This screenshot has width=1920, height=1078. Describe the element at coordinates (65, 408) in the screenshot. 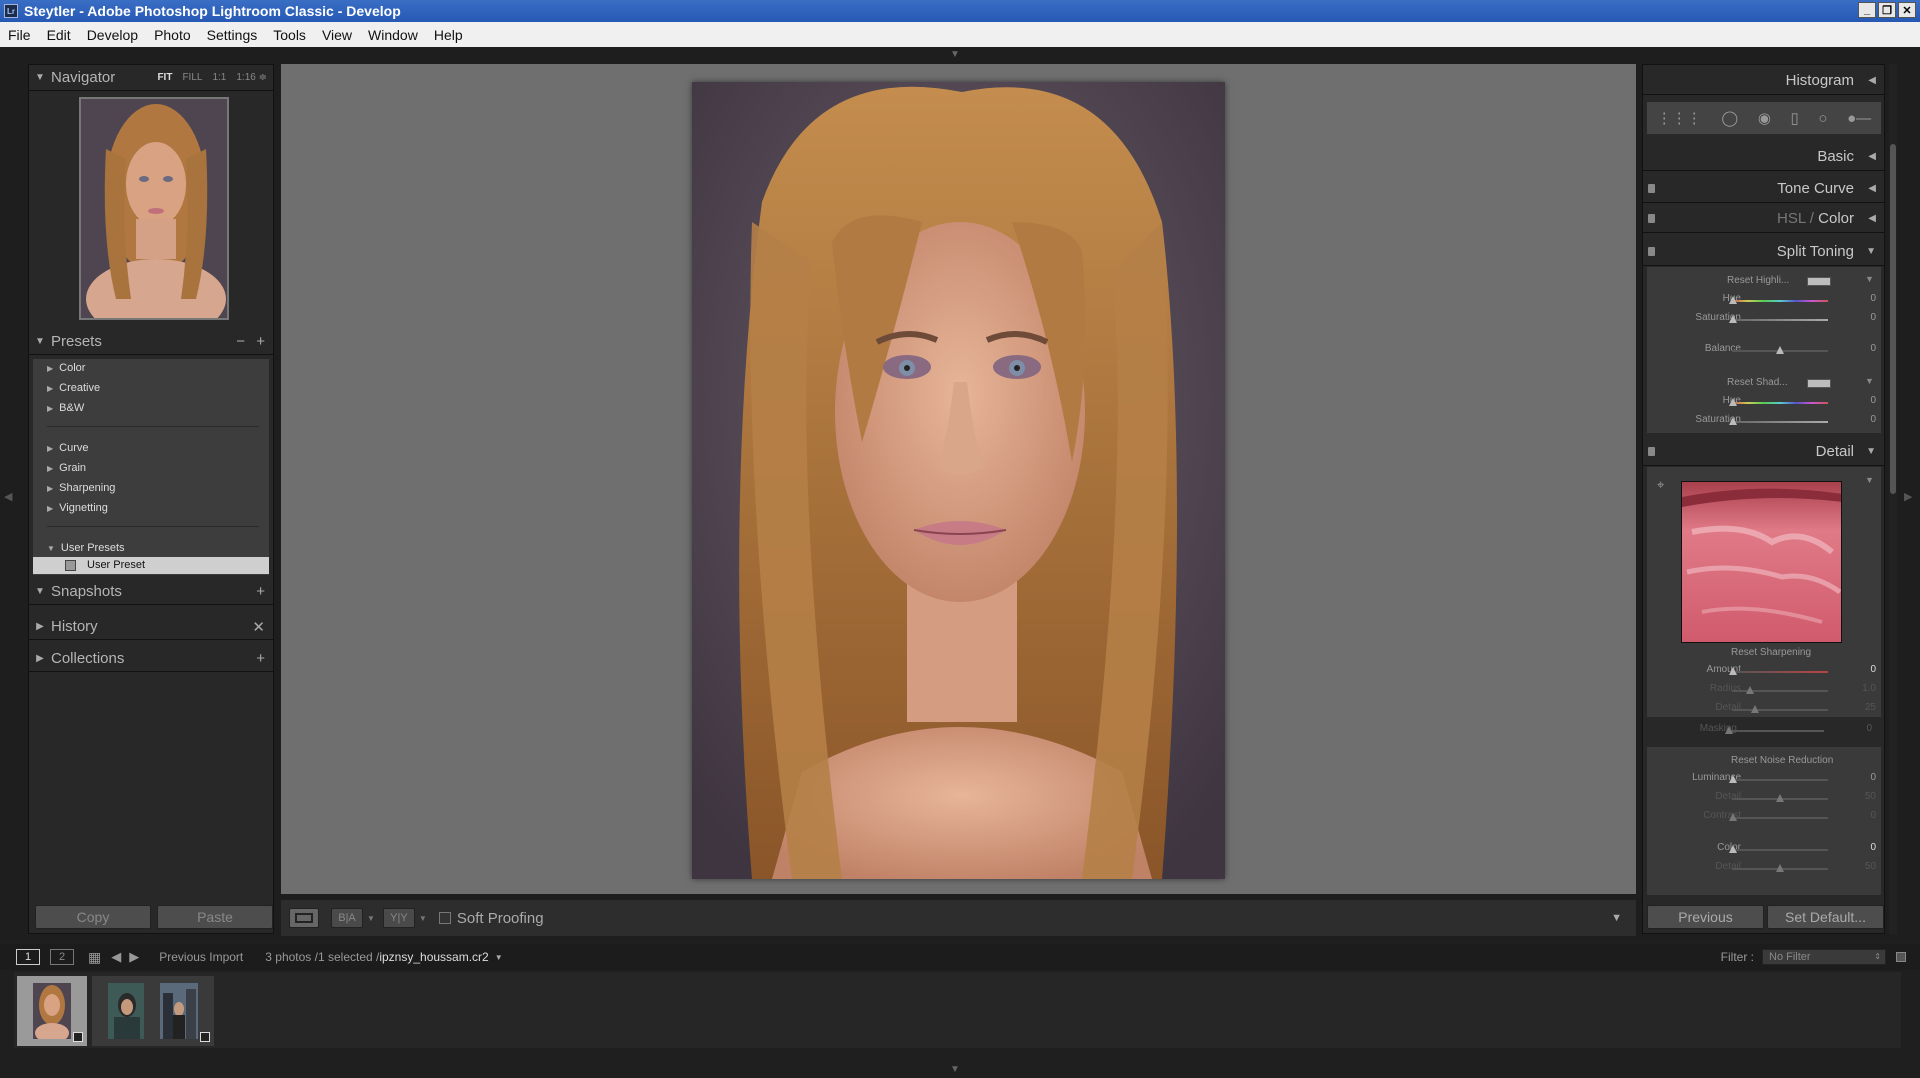

I see `preset-group-bw: ▶ B&W` at that location.